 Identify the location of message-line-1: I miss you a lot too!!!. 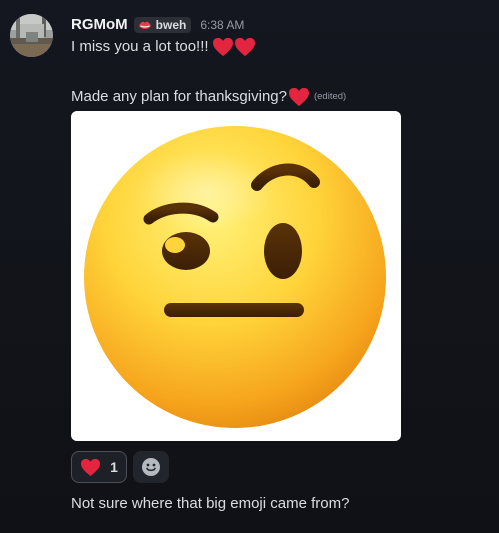
(163, 47).